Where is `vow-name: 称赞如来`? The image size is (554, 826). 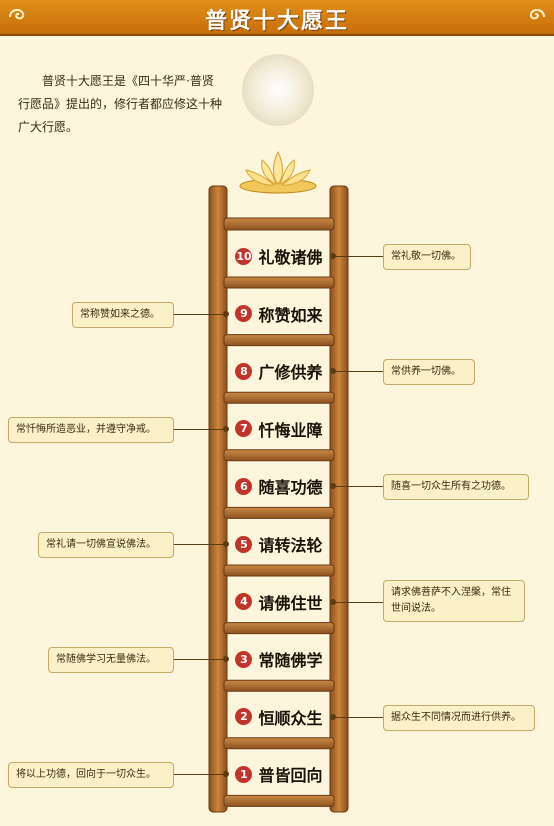
vow-name: 称赞如来 is located at coordinates (290, 315).